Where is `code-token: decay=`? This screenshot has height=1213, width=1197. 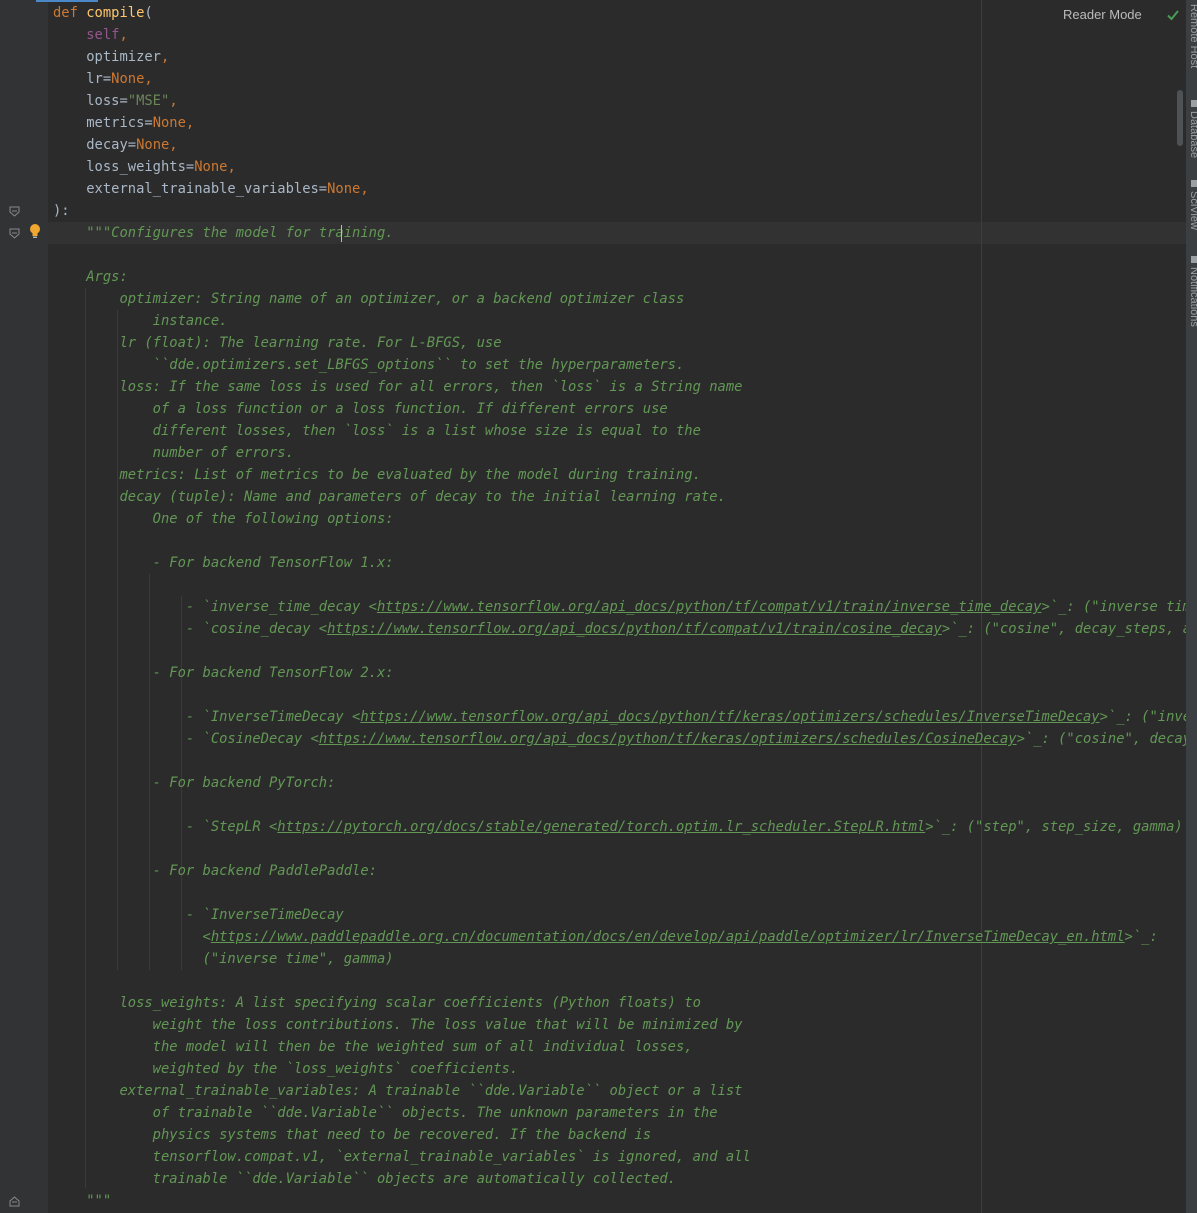
code-token: decay= is located at coordinates (95, 145).